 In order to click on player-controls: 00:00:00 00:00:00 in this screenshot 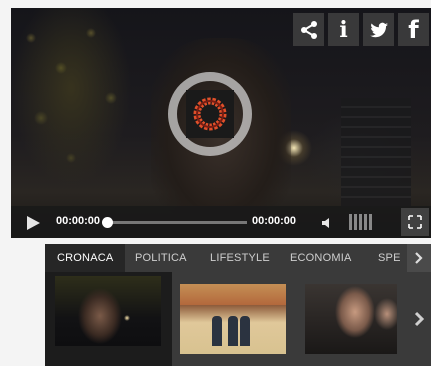, I will do `click(221, 222)`.